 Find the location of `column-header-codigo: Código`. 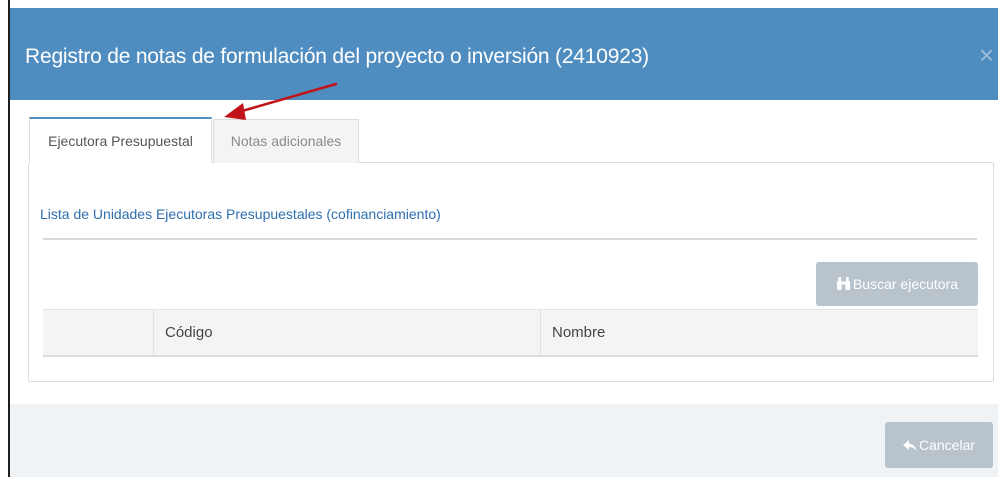

column-header-codigo: Código is located at coordinates (346, 333).